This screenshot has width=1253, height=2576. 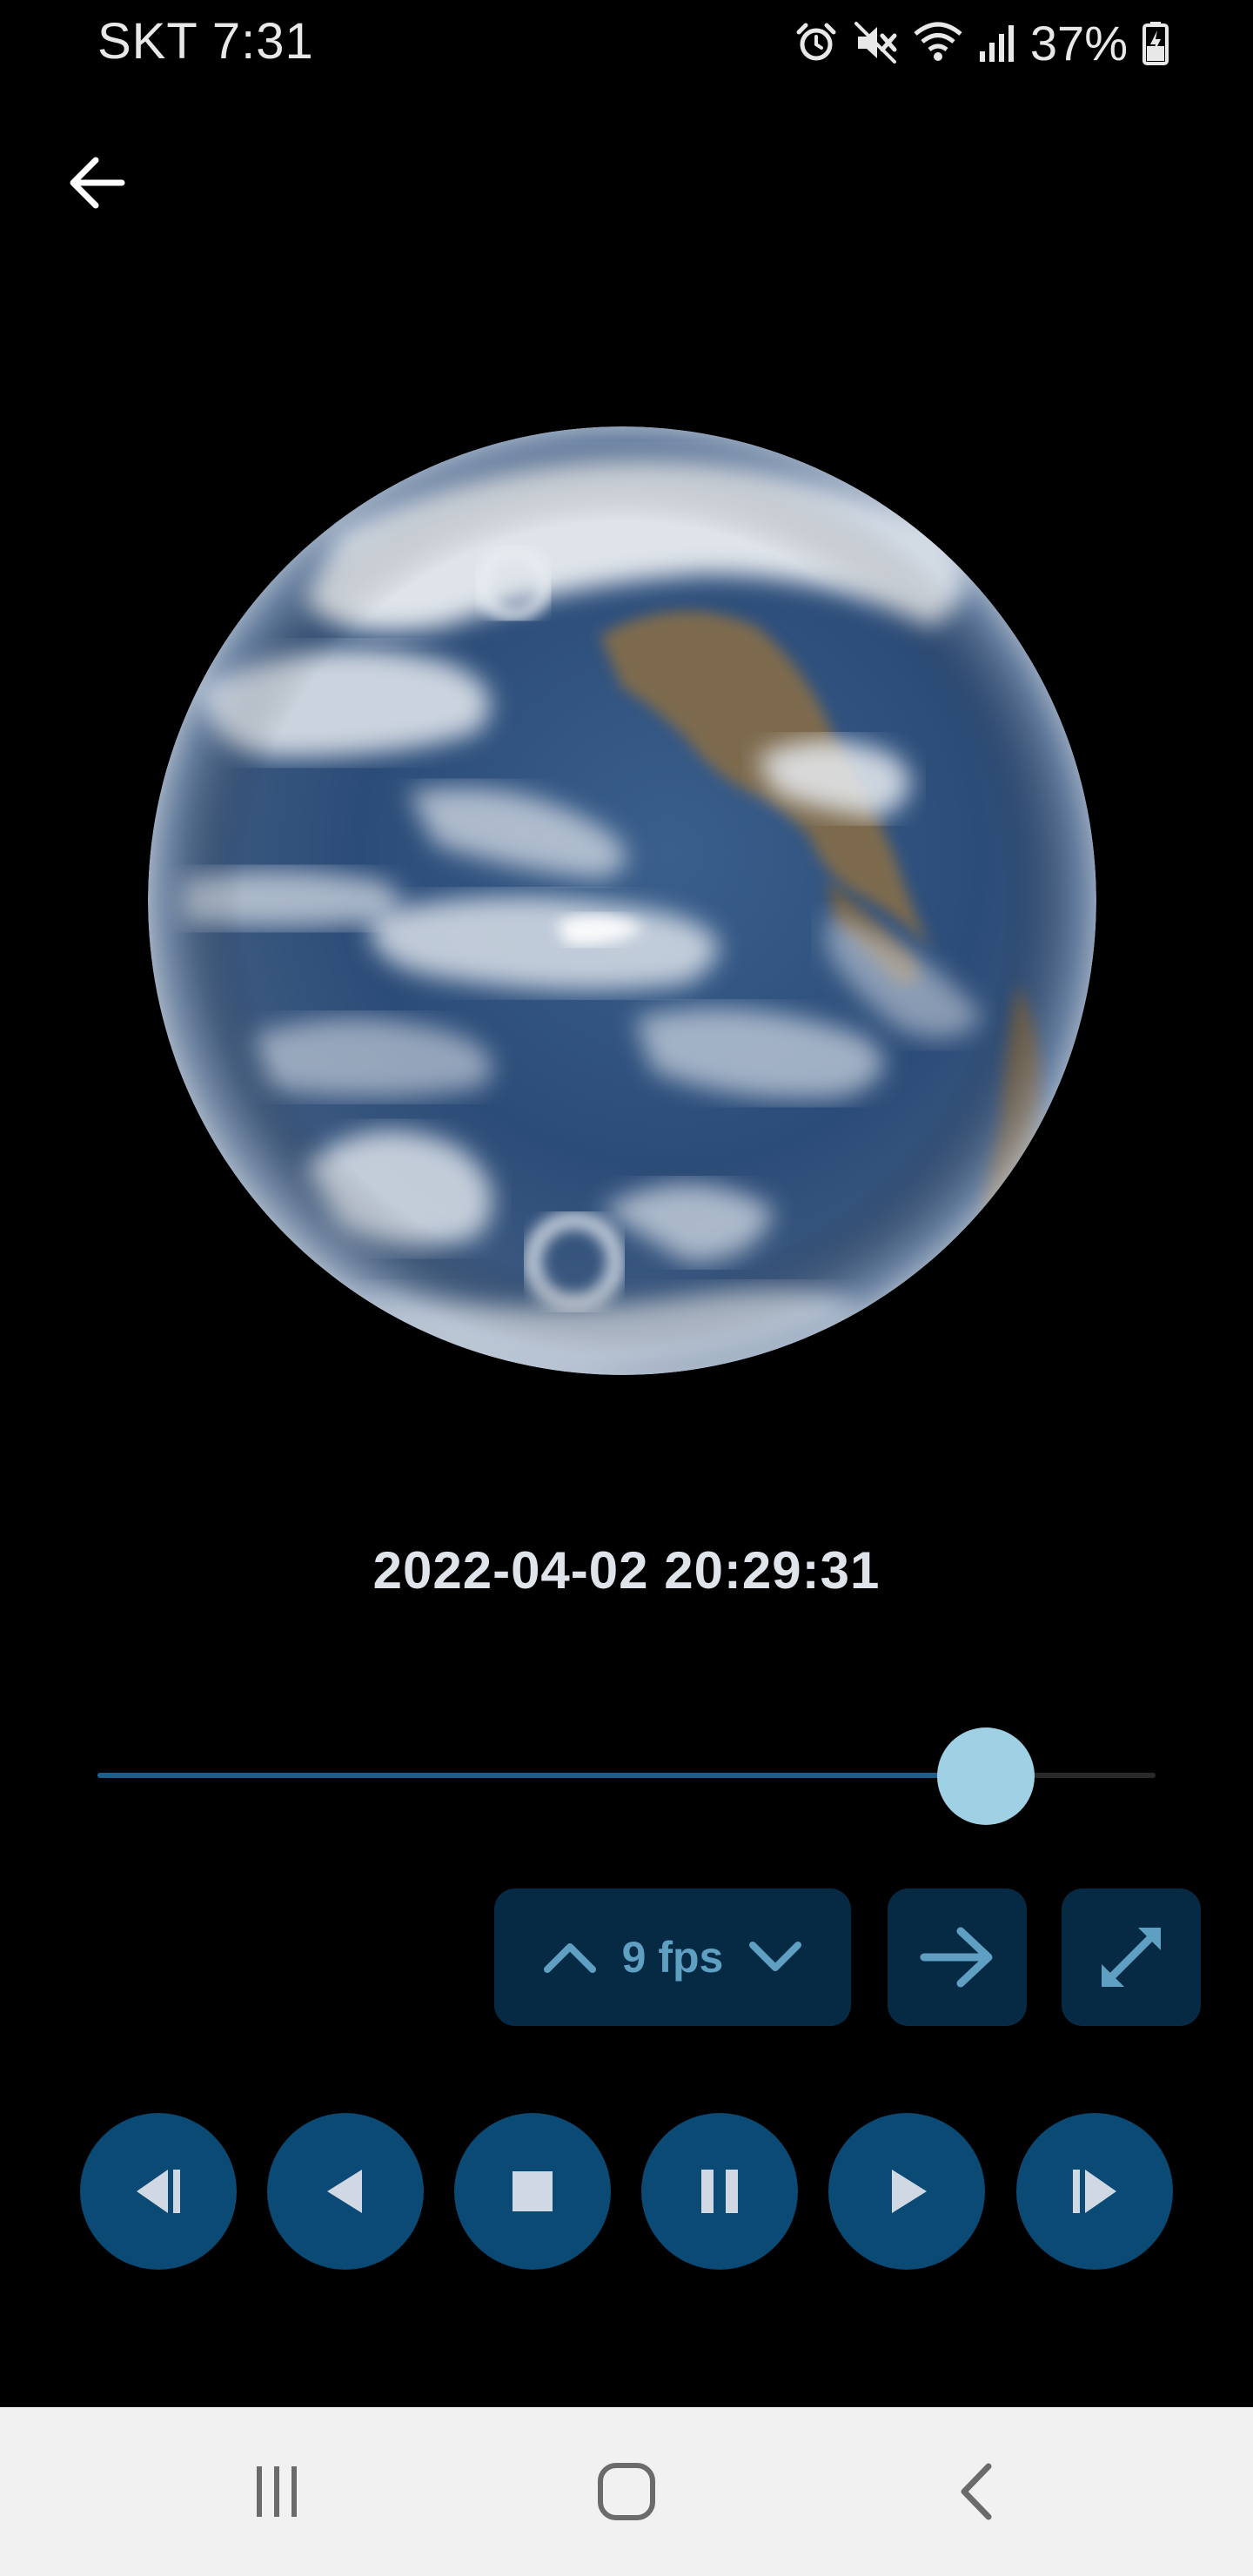 I want to click on arrow-left-icon, so click(x=97, y=183).